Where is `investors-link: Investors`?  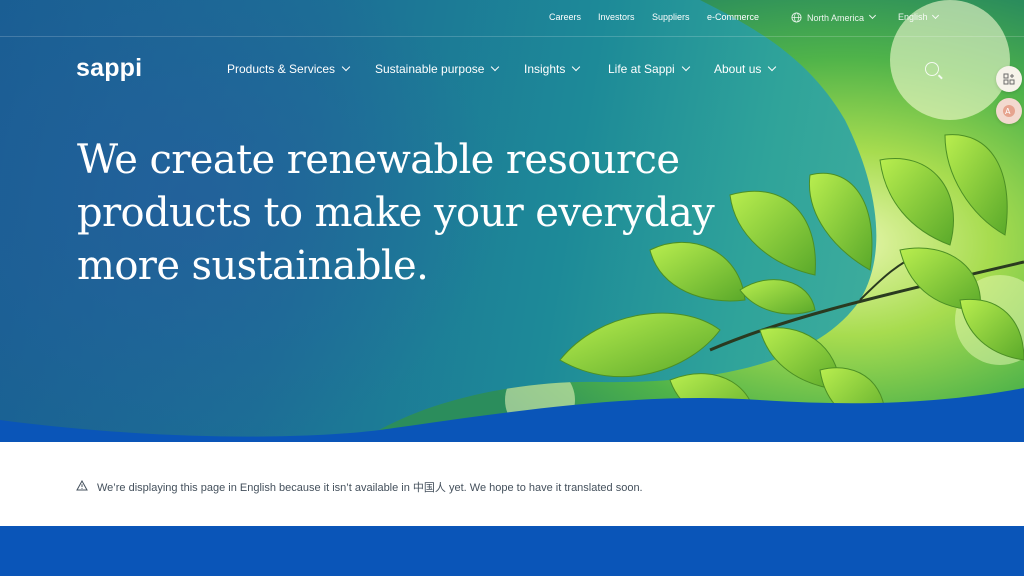
investors-link: Investors is located at coordinates (616, 17).